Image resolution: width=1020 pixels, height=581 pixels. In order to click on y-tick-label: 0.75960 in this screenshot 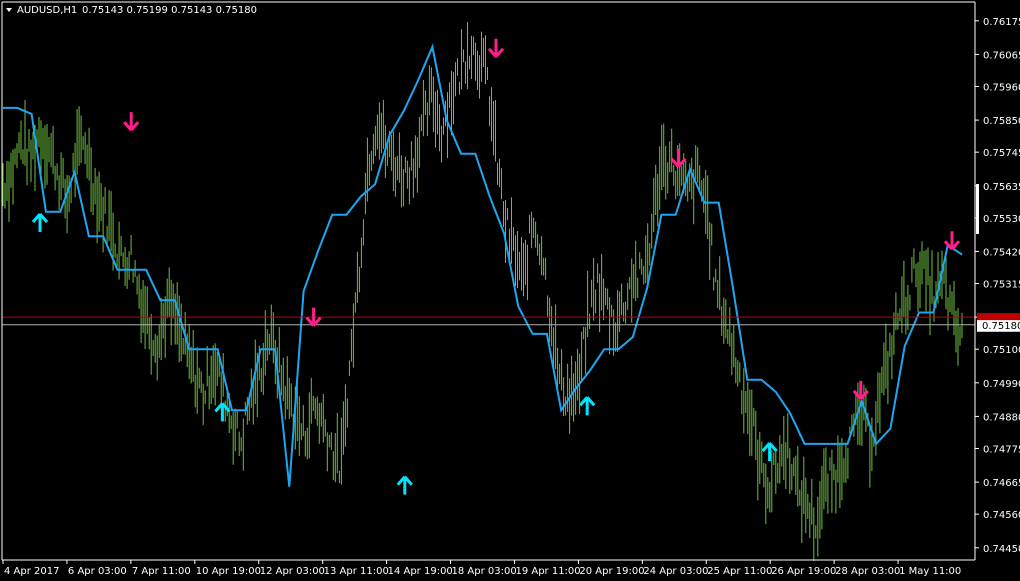, I will do `click(1001, 87)`.